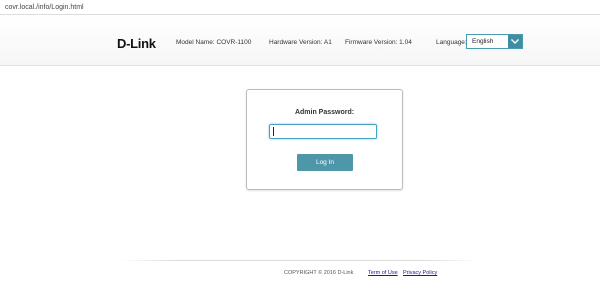 The image size is (600, 292). Describe the element at coordinates (273, 131) in the screenshot. I see `text-cursor` at that location.